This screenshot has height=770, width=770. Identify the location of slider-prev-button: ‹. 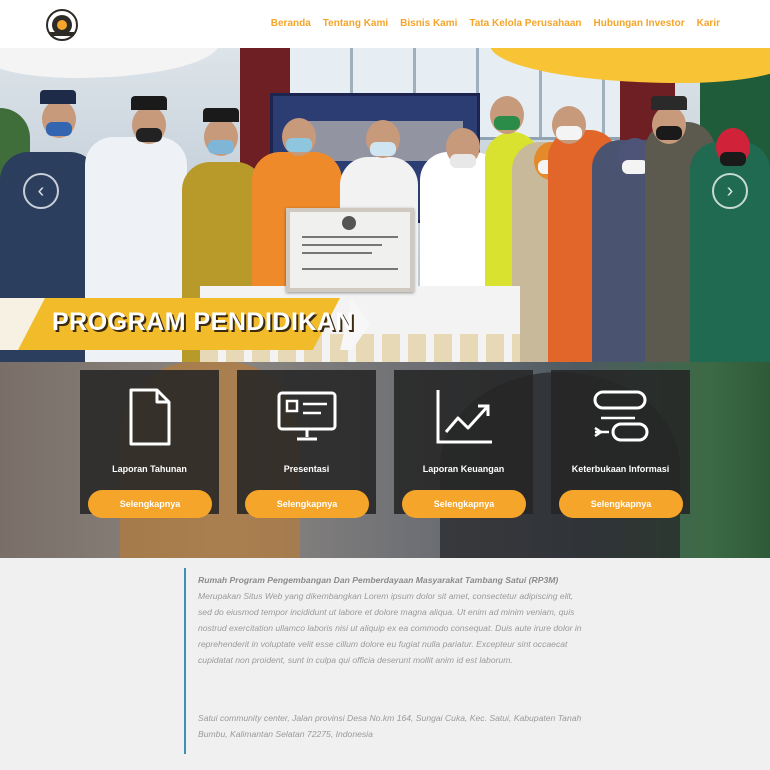
(41, 191).